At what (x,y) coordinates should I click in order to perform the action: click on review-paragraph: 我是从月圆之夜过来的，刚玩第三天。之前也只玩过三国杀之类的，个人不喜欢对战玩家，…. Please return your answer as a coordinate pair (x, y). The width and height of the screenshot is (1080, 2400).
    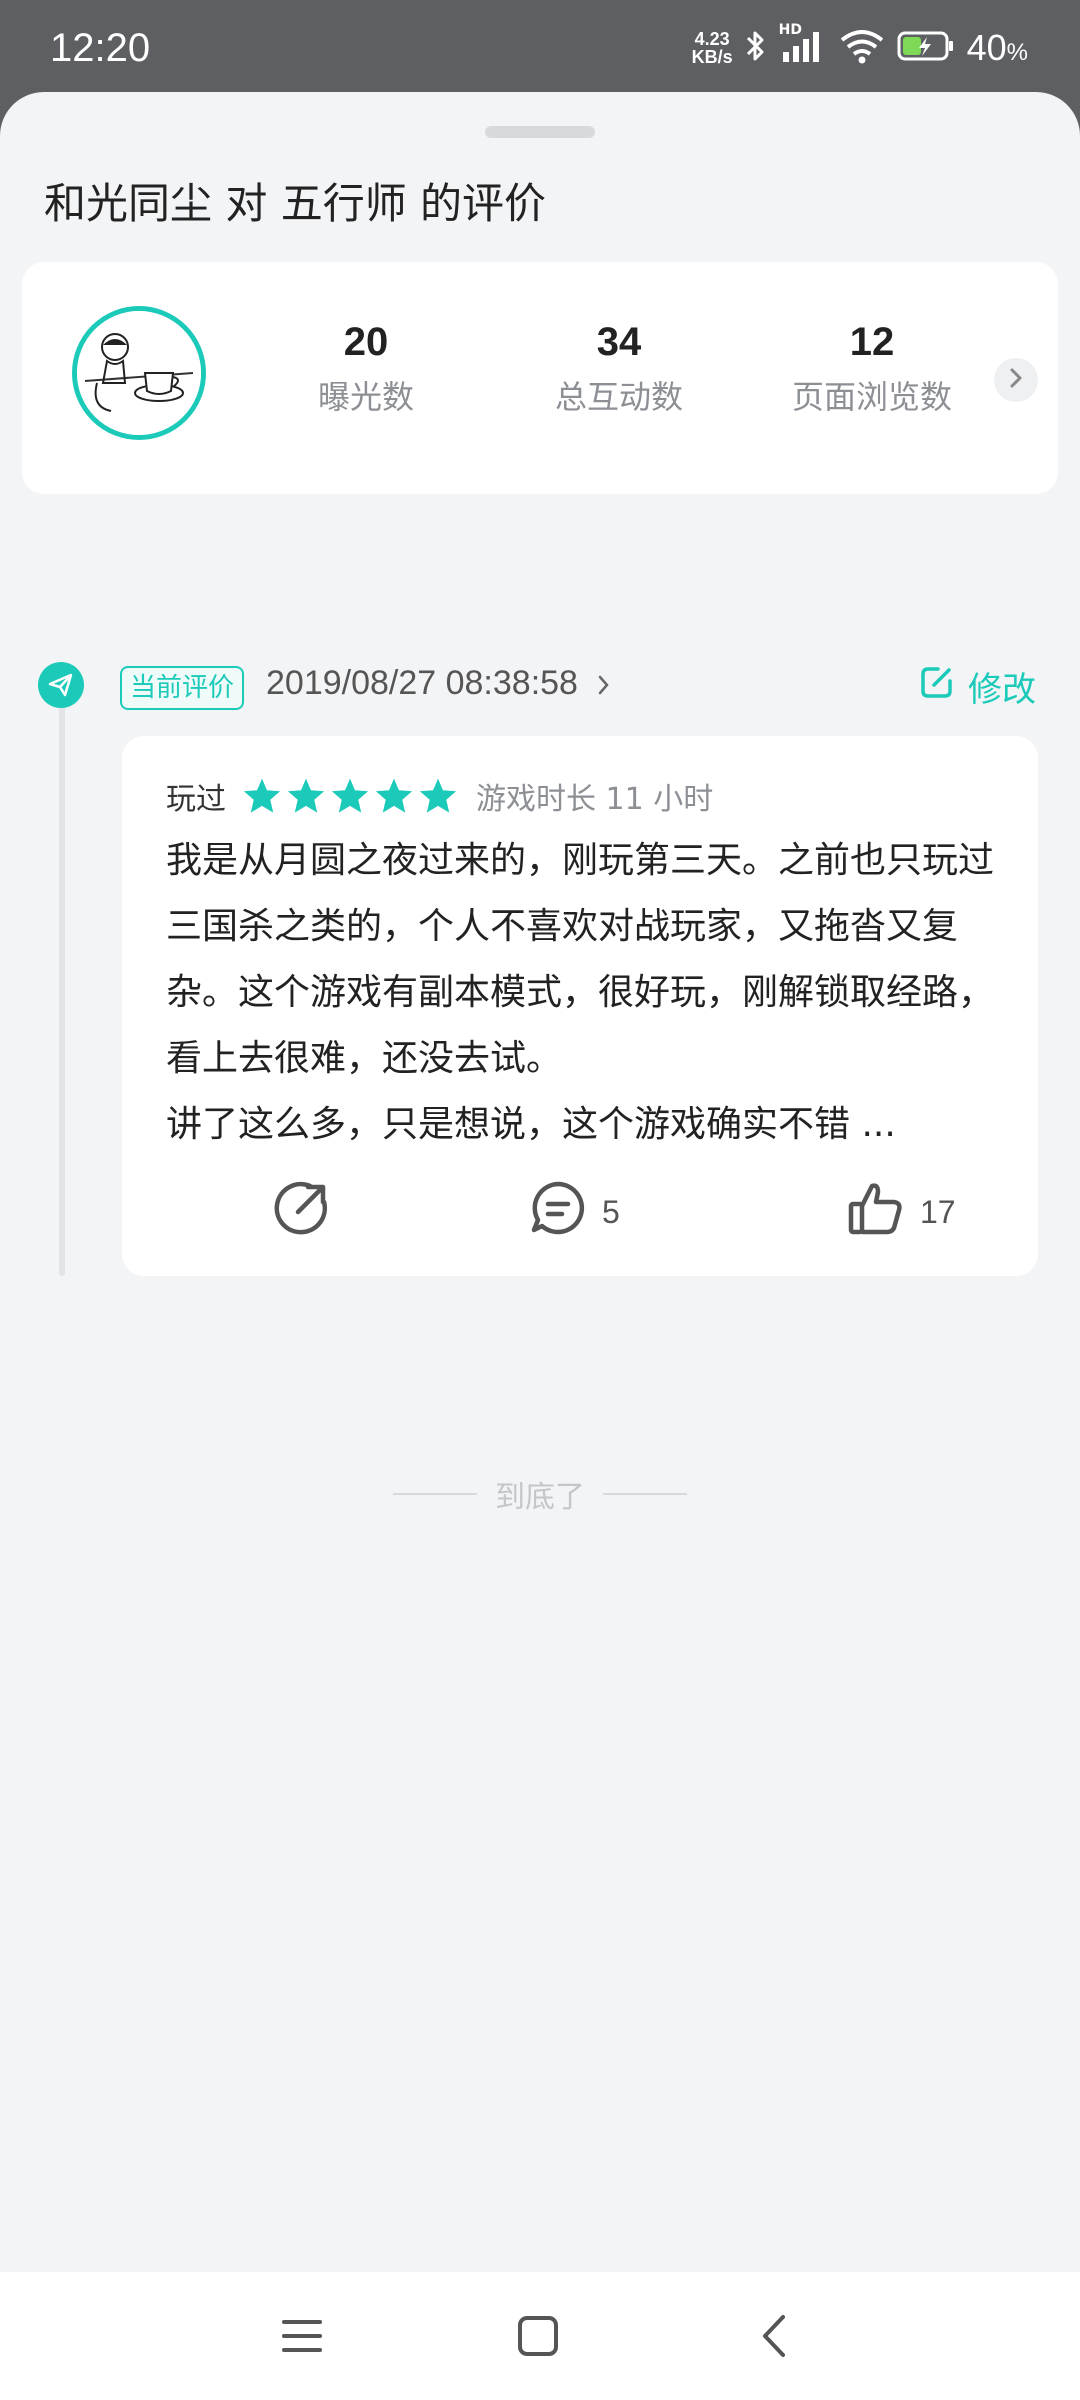
    Looking at the image, I should click on (580, 959).